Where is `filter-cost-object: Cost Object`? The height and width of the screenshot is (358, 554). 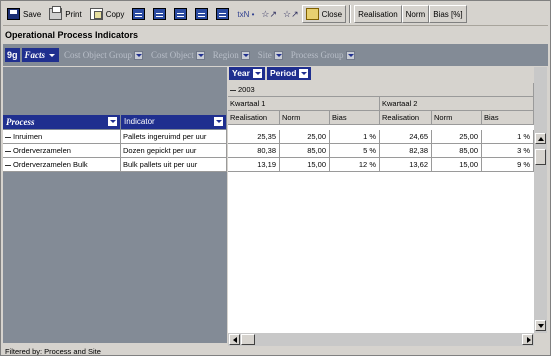 filter-cost-object: Cost Object is located at coordinates (178, 55).